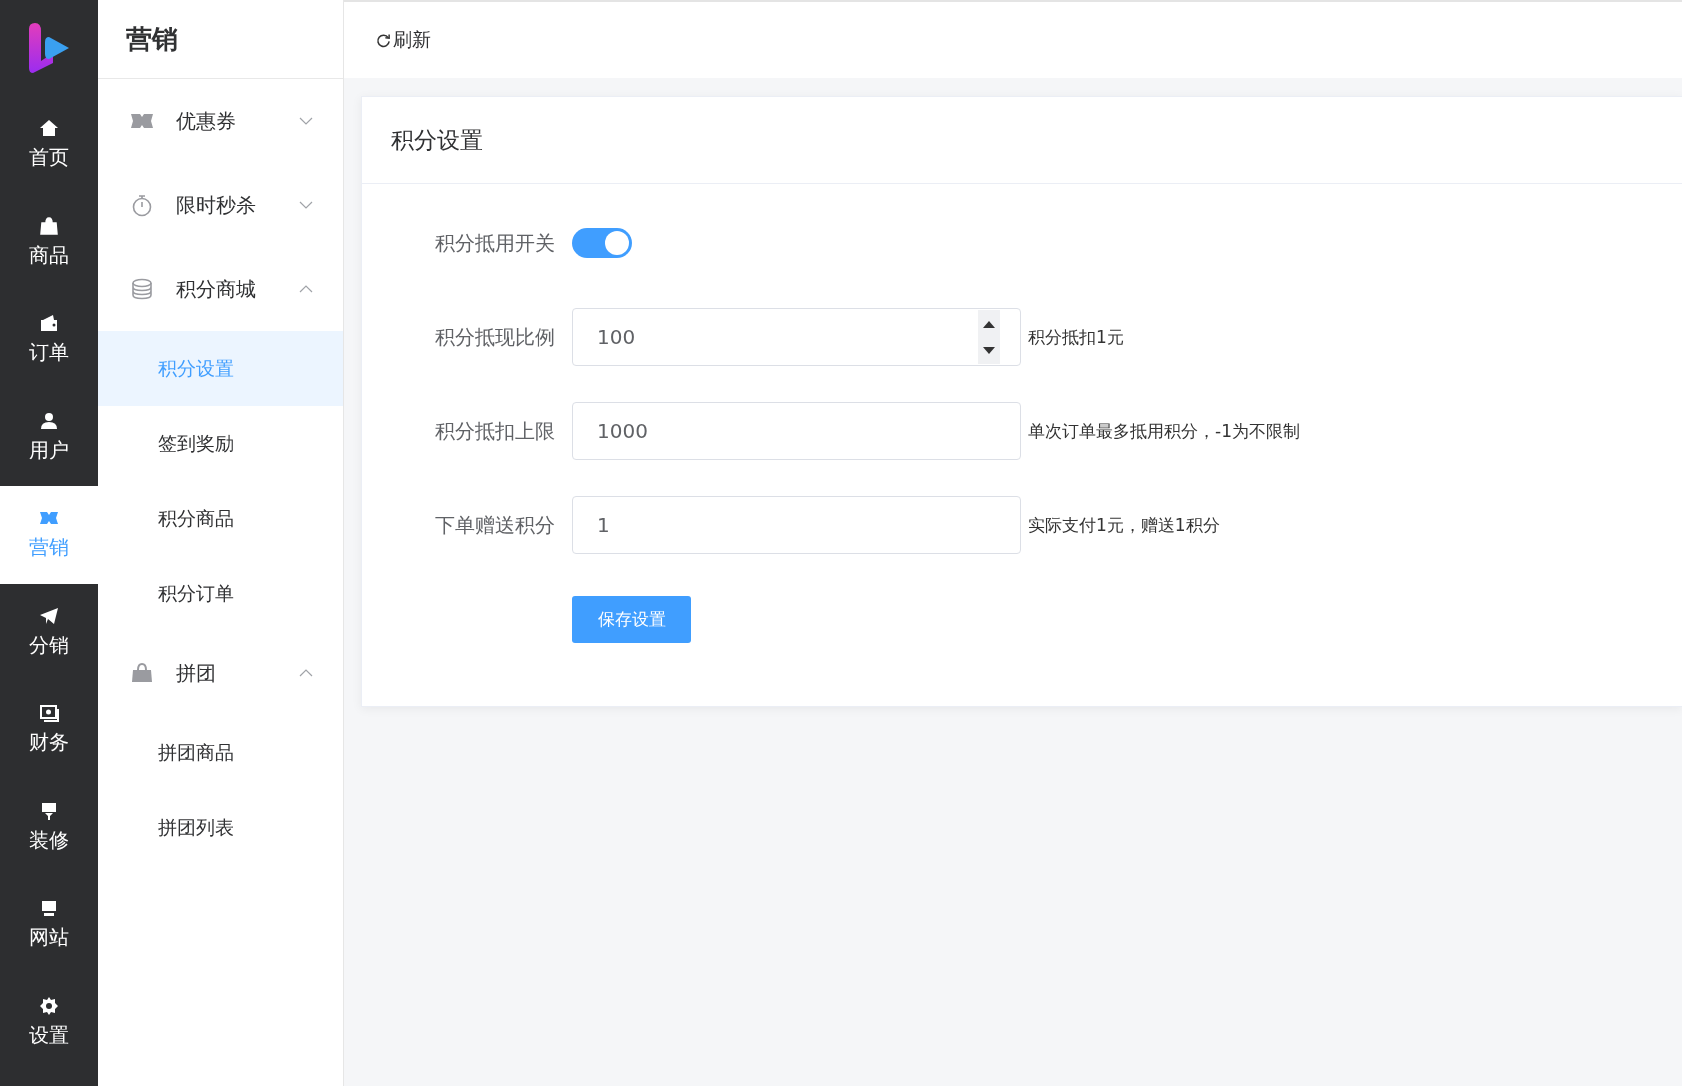  I want to click on field-hint: 实际支付1元，赠送1积分, so click(1124, 525).